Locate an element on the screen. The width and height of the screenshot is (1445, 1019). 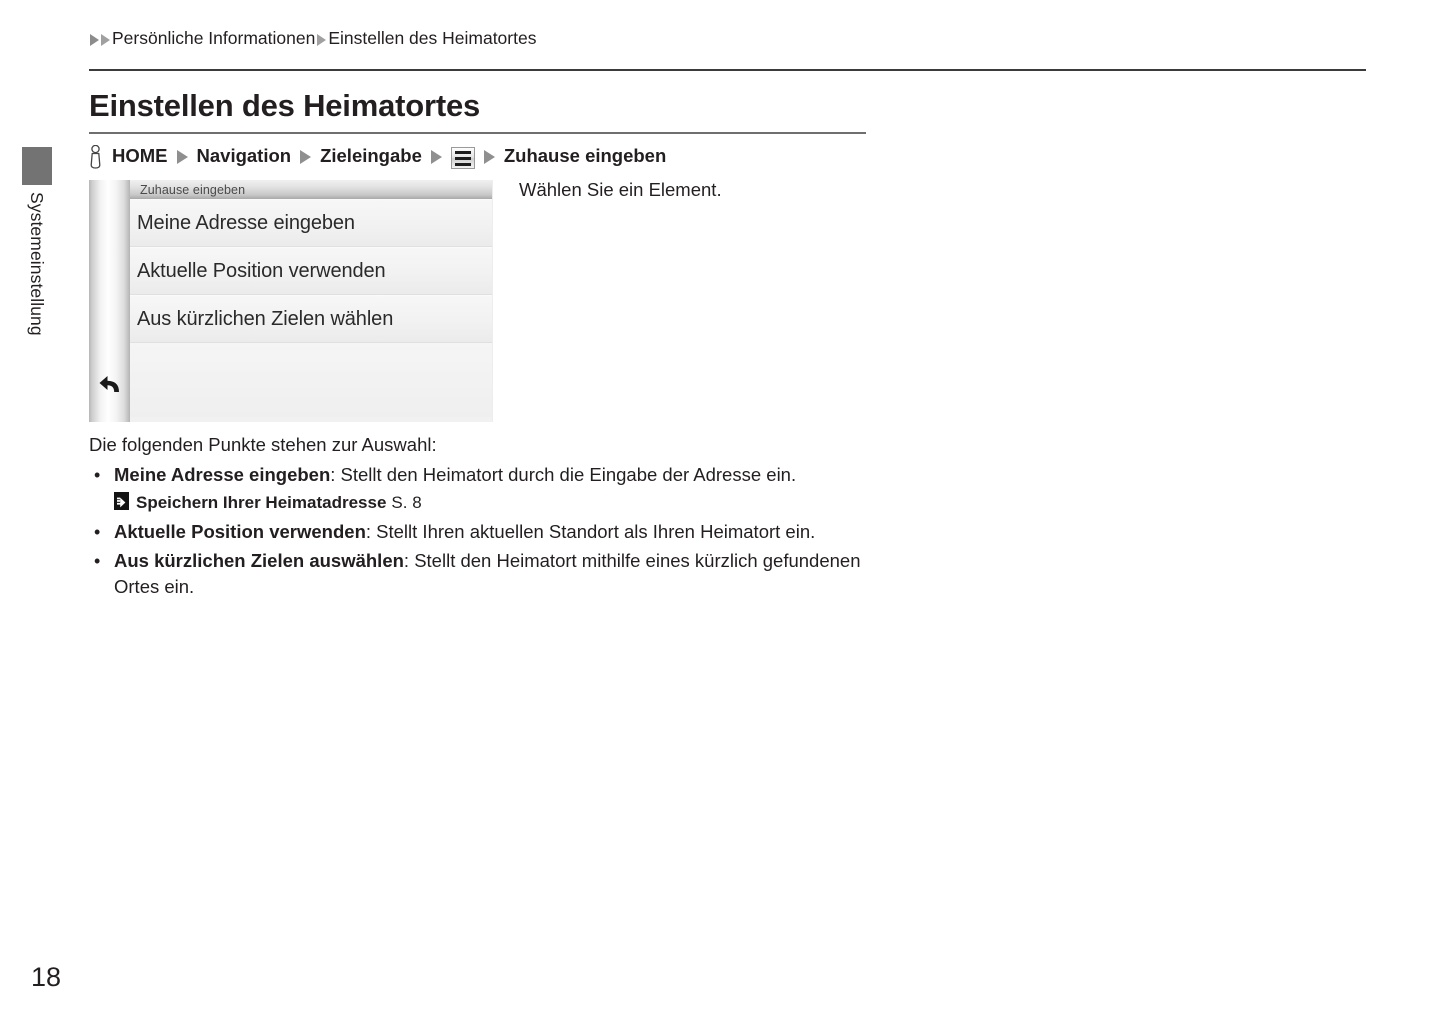
path-step-home: HOME is located at coordinates (140, 156).